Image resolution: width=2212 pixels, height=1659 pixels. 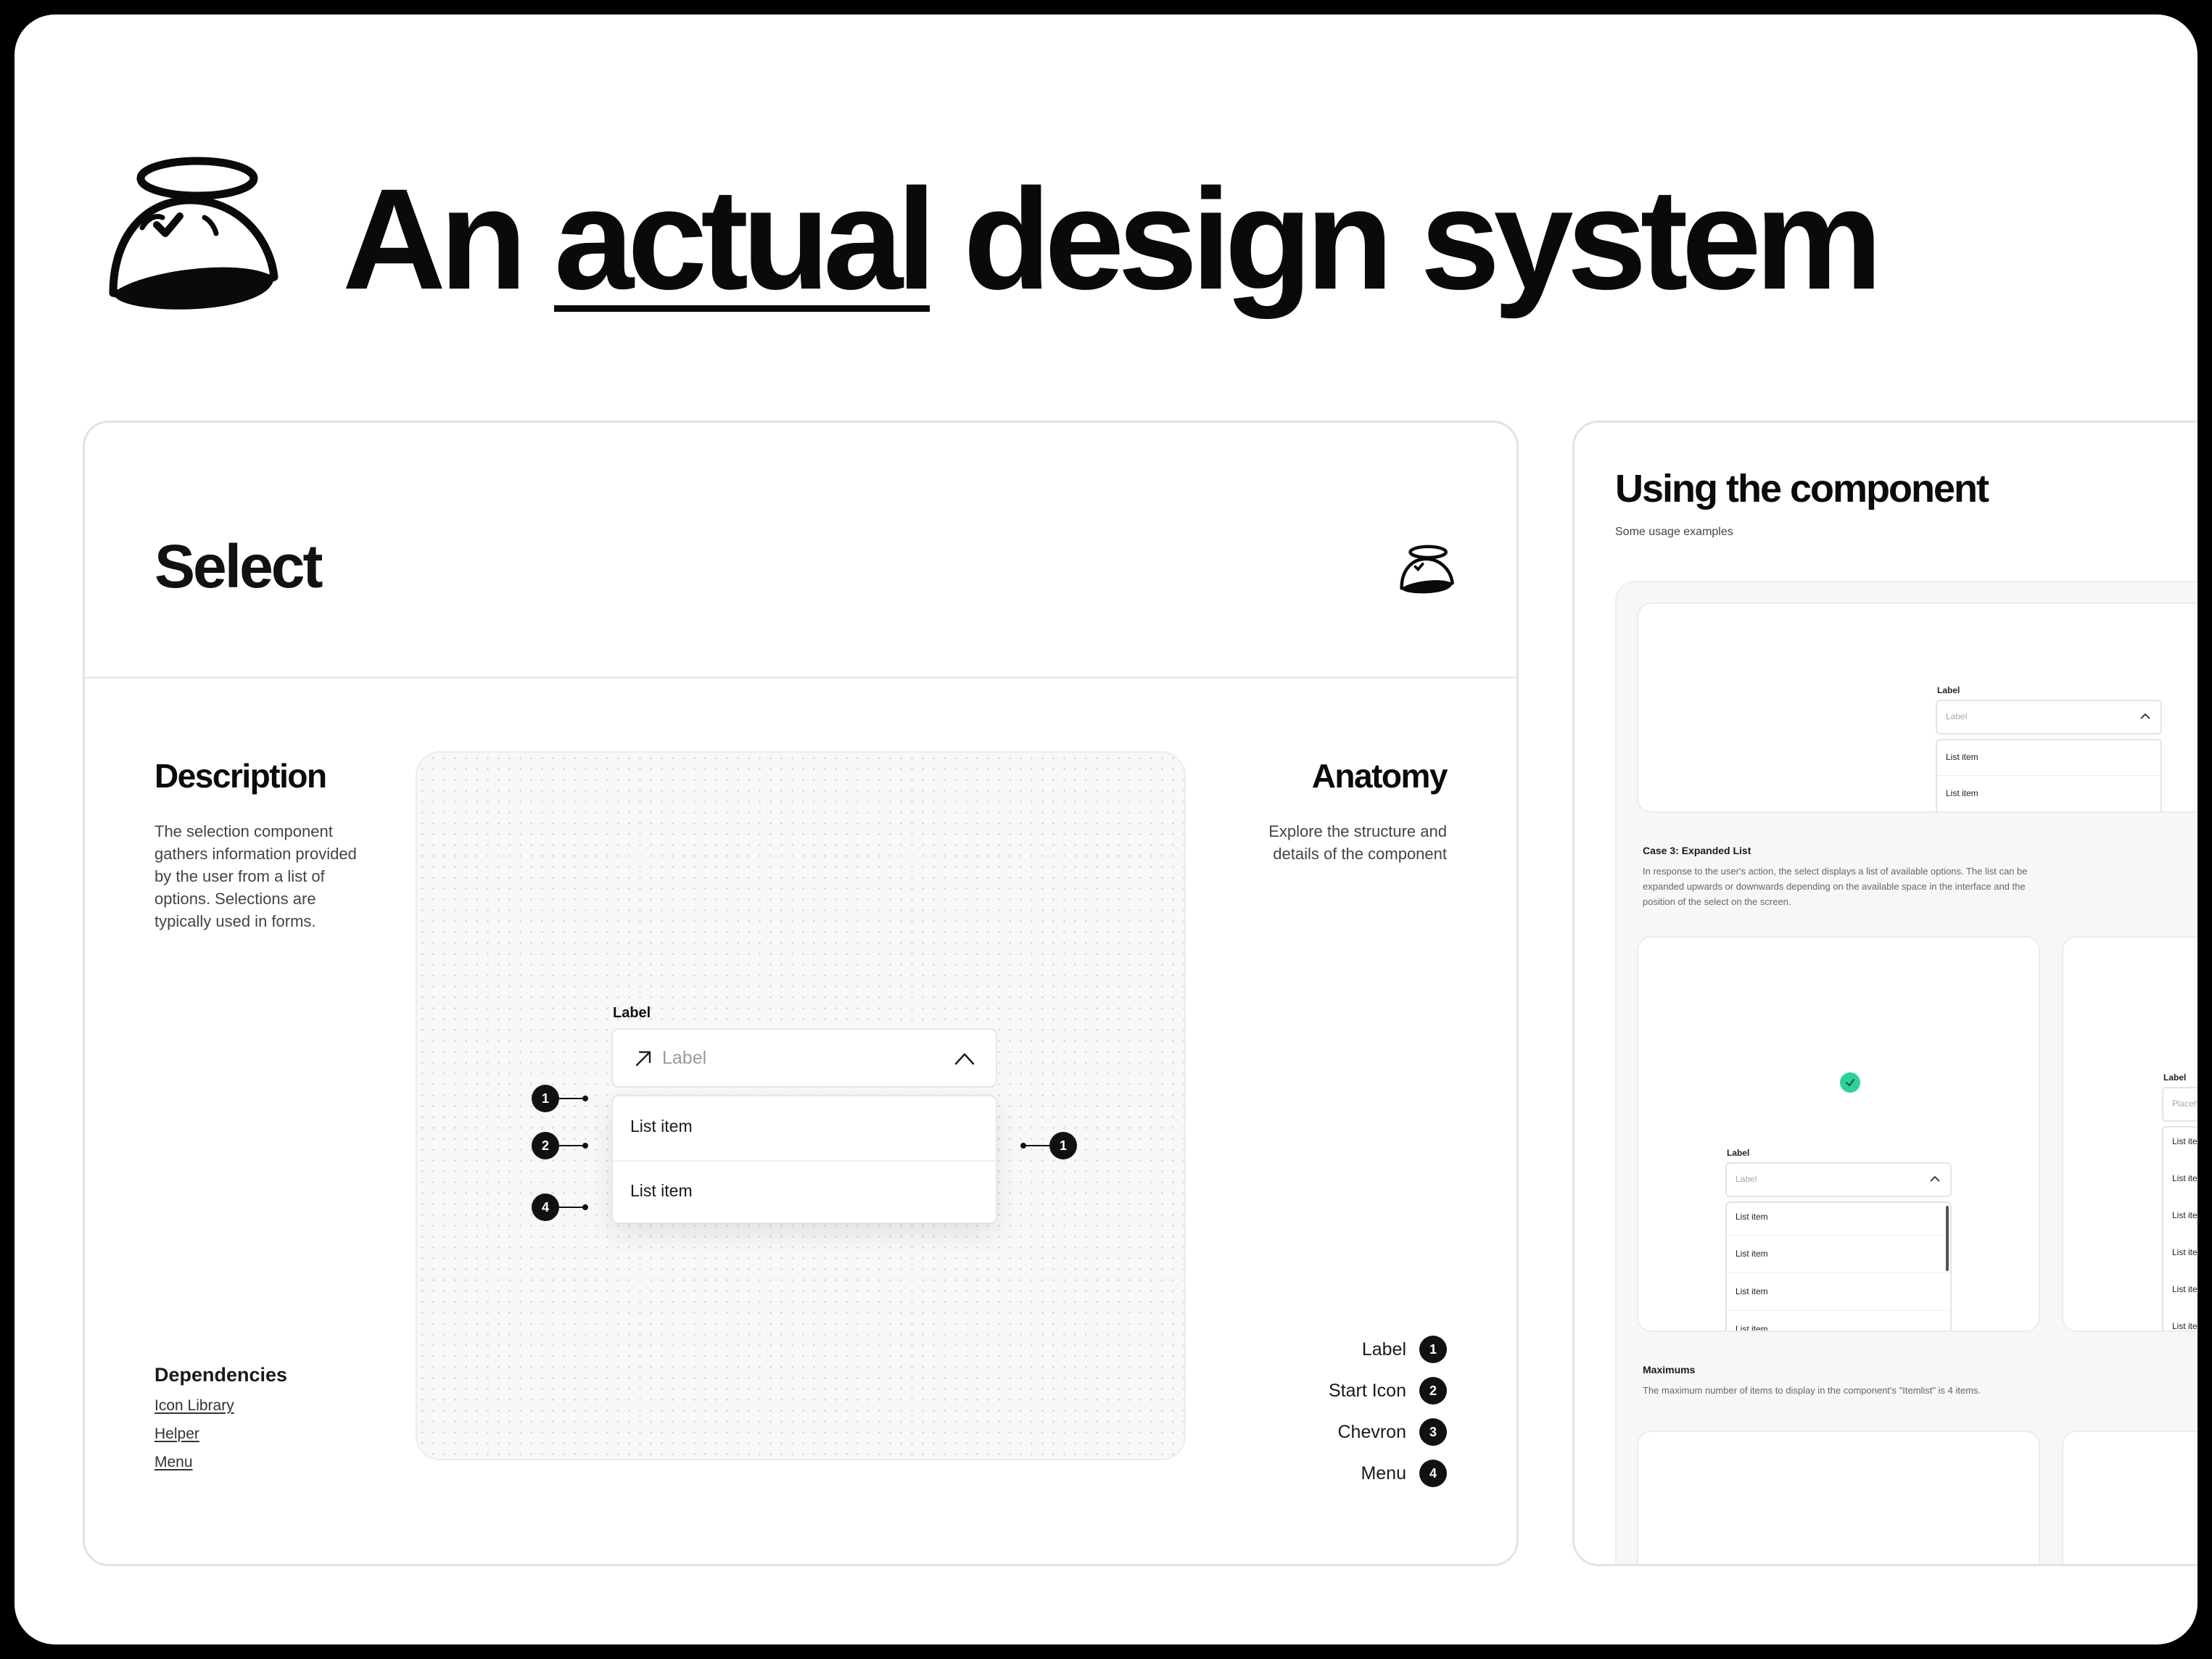 What do you see at coordinates (1433, 1432) in the screenshot?
I see `legend-badge: 3` at bounding box center [1433, 1432].